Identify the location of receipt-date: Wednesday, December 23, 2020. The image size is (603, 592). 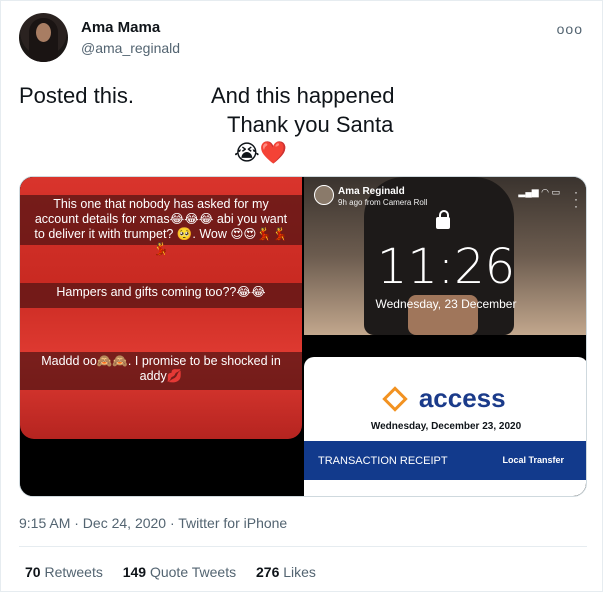
(446, 426).